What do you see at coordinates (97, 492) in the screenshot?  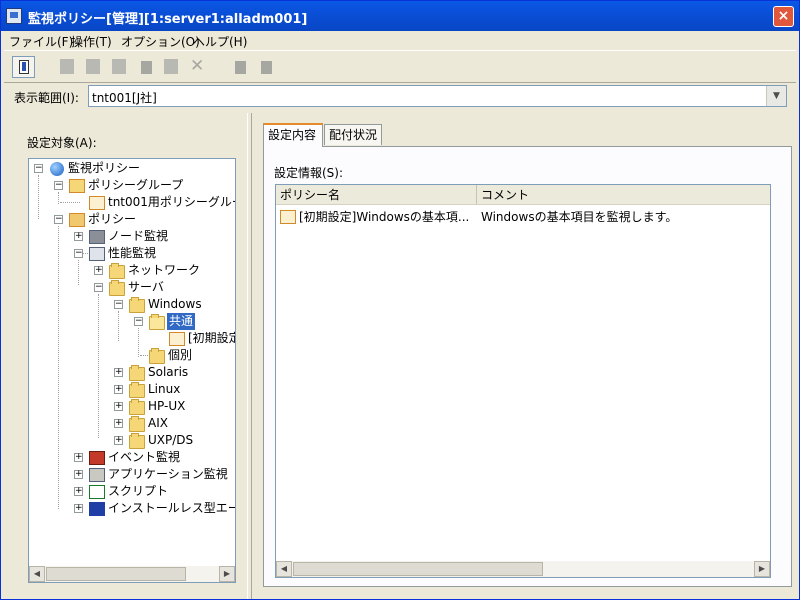 I see `script-icon` at bounding box center [97, 492].